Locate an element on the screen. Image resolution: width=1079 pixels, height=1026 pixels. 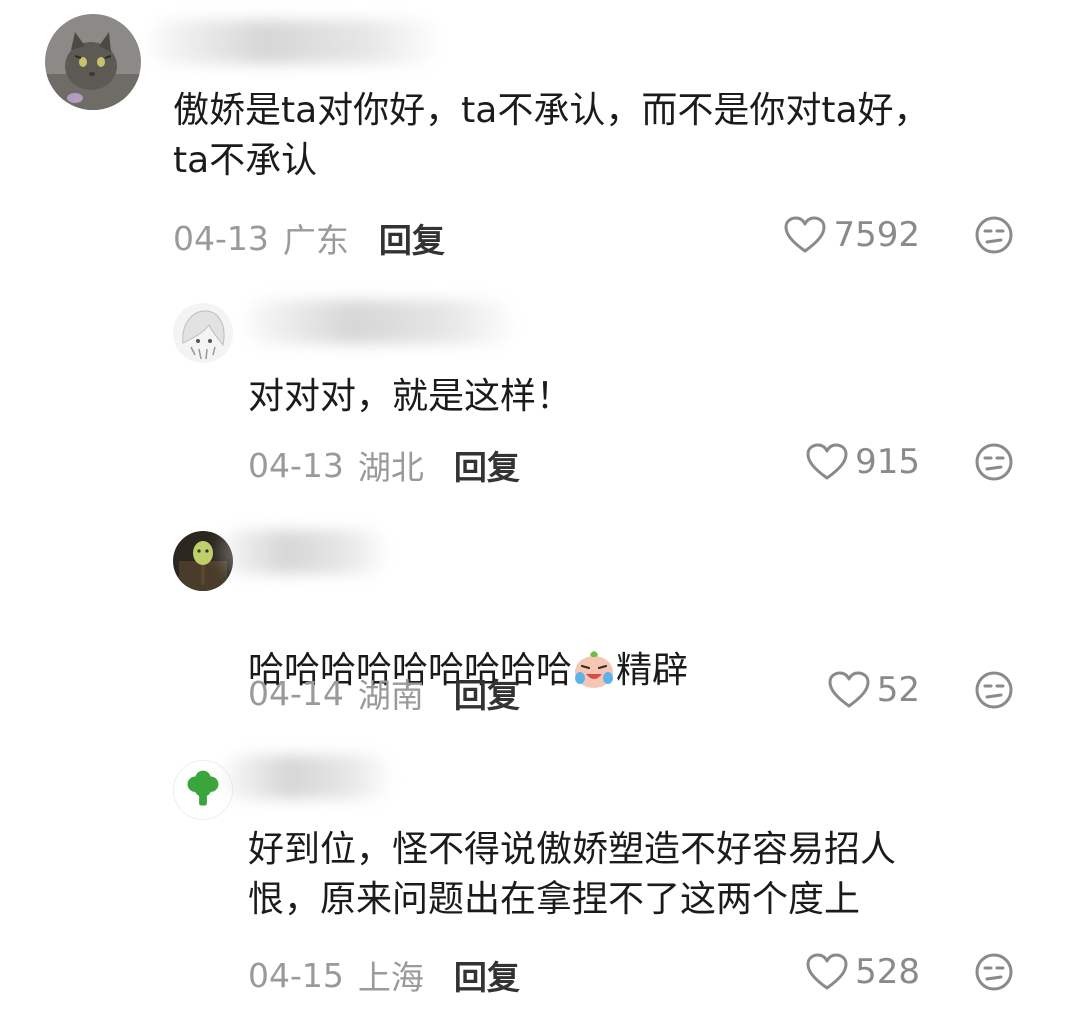
like-button: 7592 is located at coordinates (840, 235).